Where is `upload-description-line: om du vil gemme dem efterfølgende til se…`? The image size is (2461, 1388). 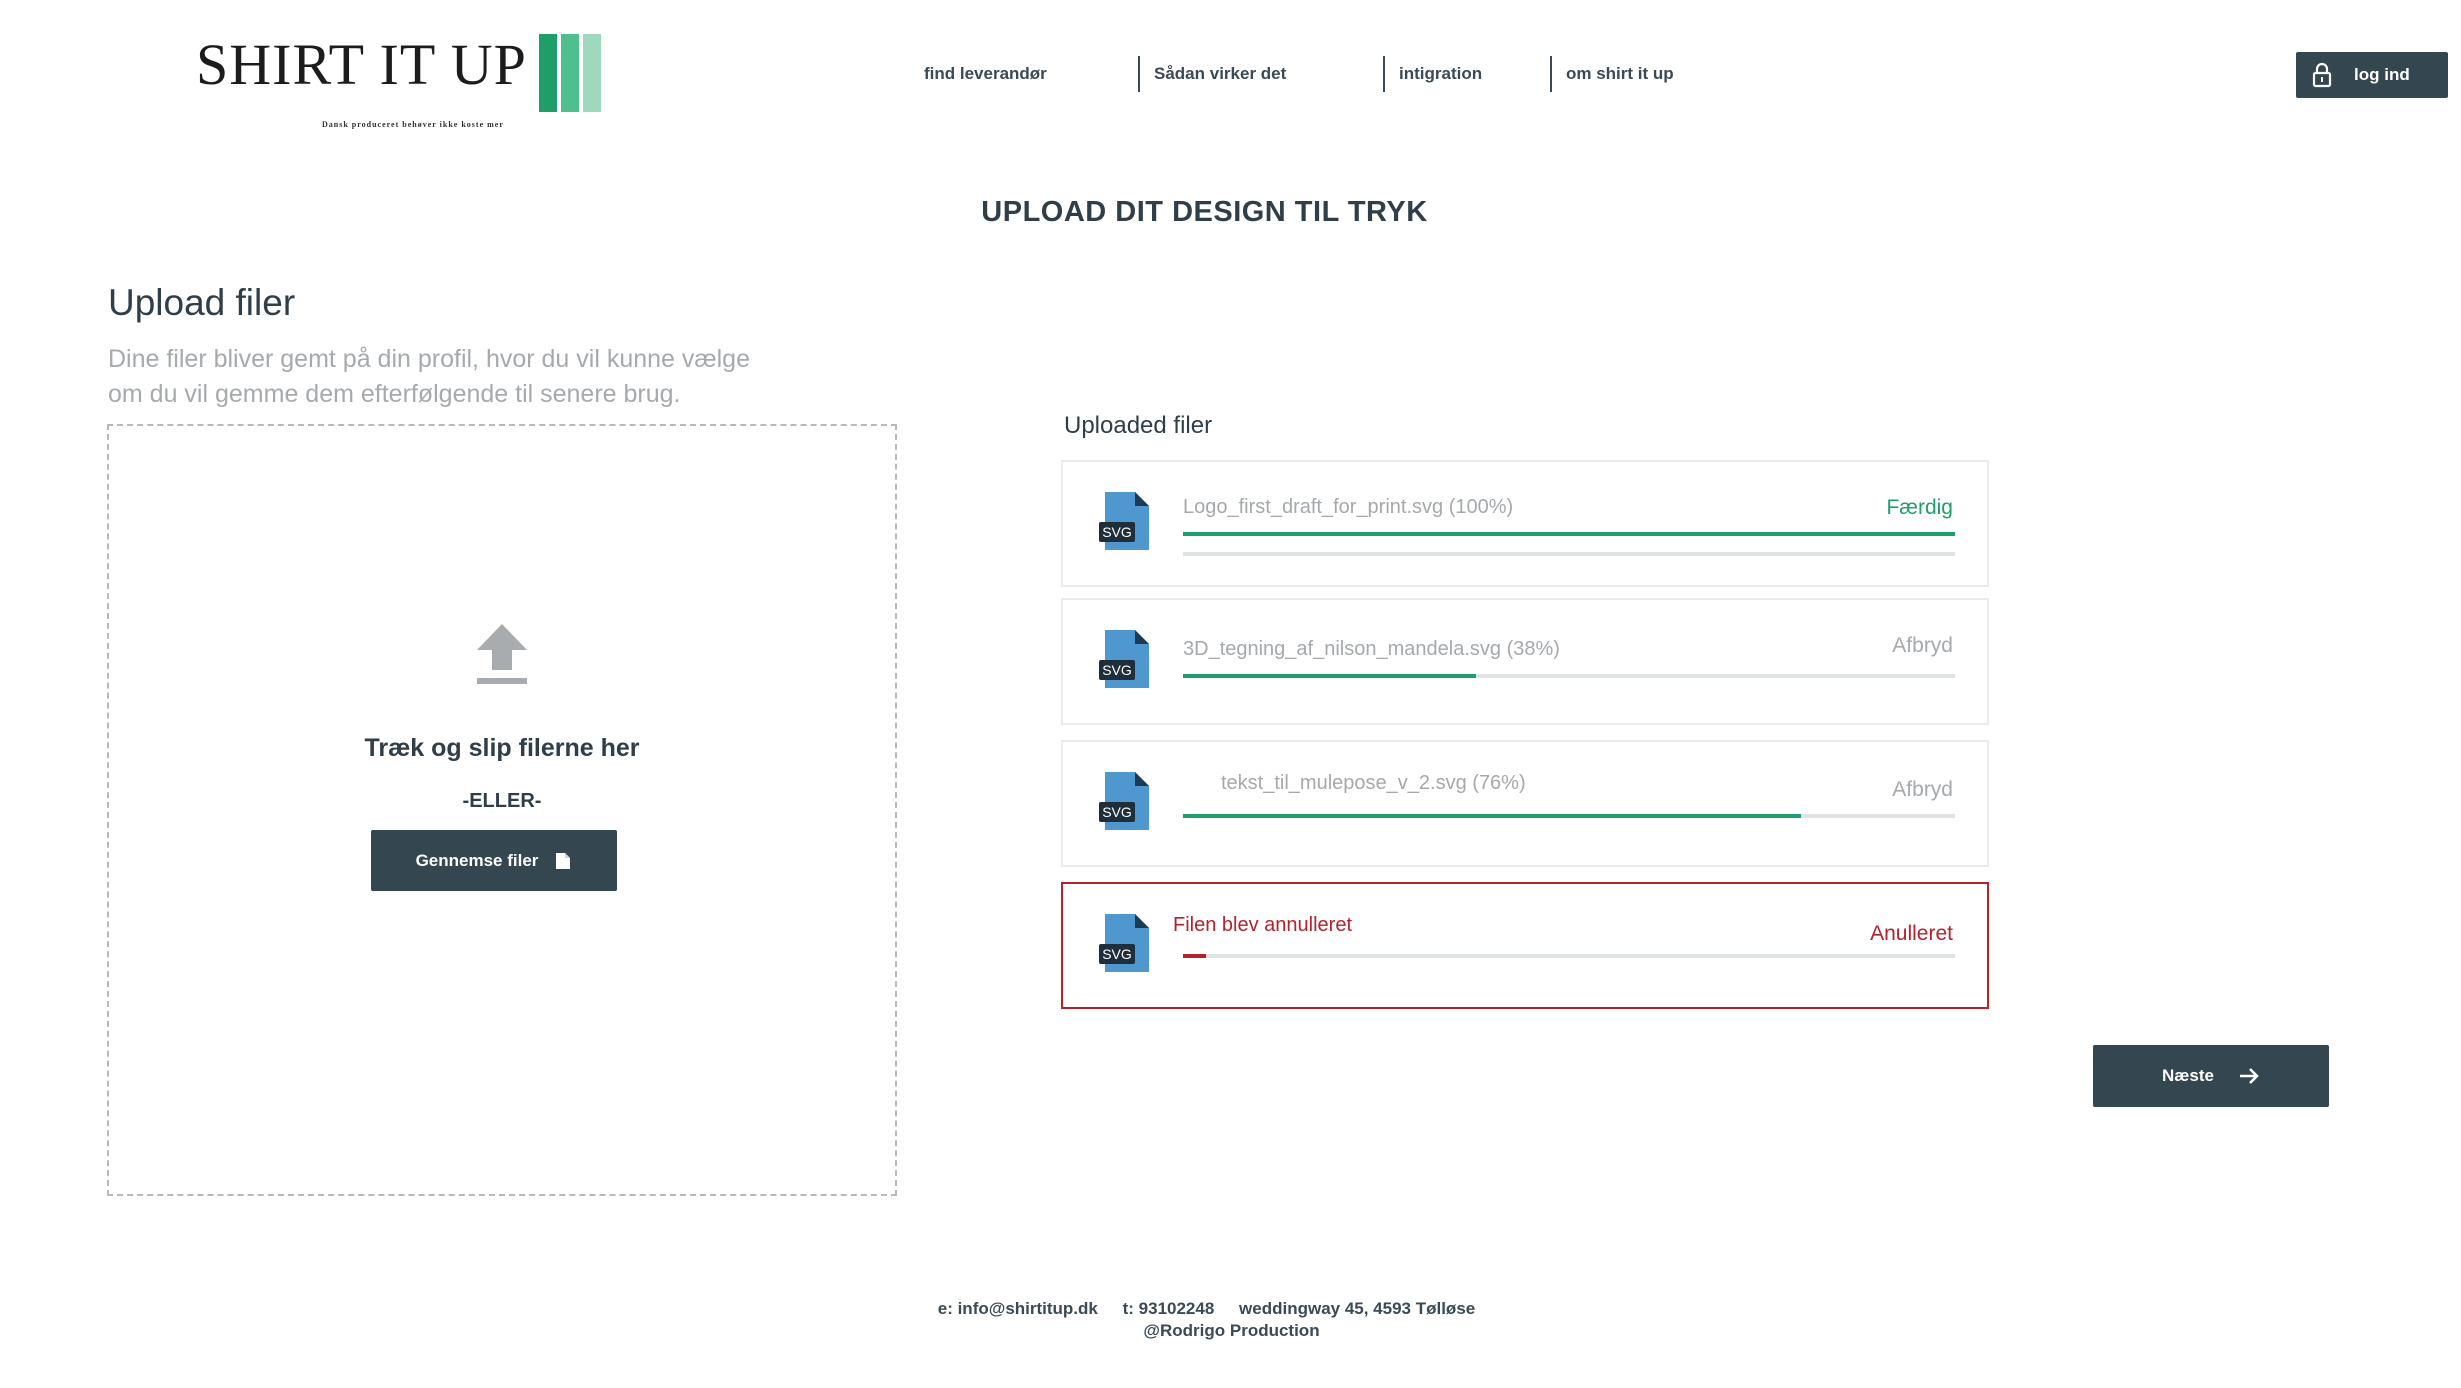
upload-description-line: om du vil gemme dem efterfølgende til se… is located at coordinates (394, 394).